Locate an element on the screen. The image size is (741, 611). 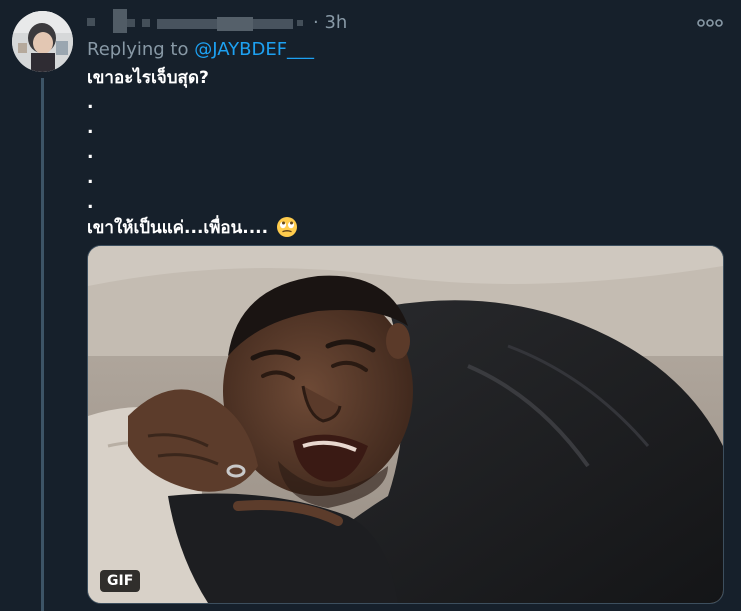
avatar-image is located at coordinates (42, 41).